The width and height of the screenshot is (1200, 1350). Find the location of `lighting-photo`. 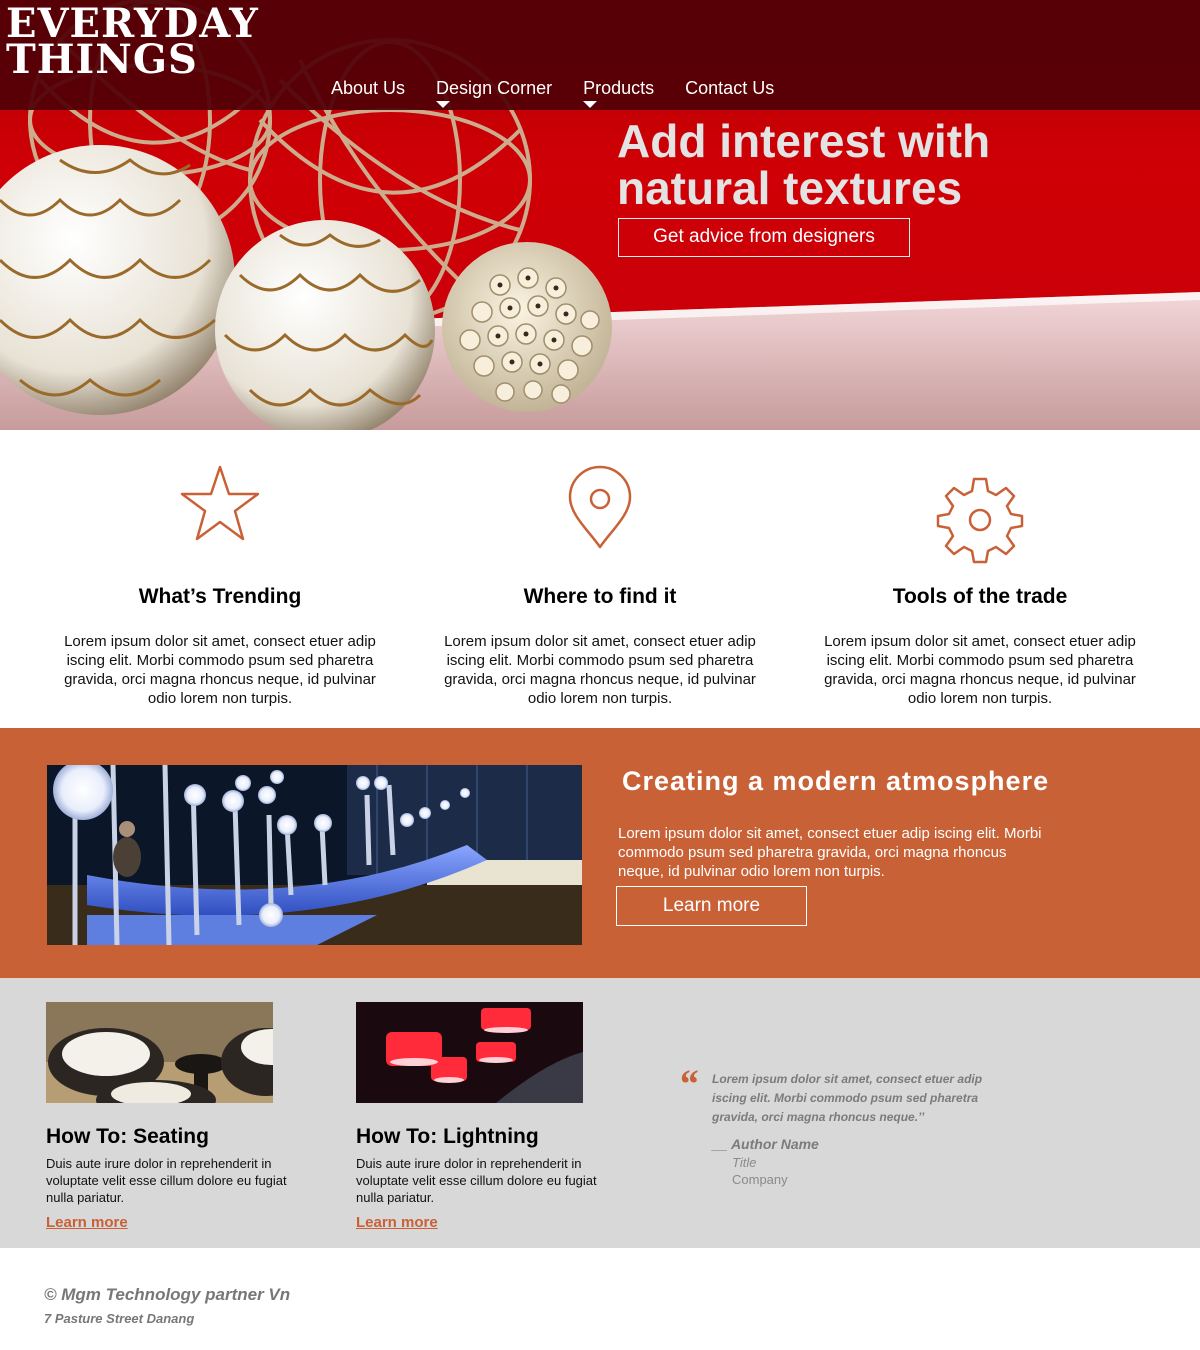

lighting-photo is located at coordinates (469, 1052).